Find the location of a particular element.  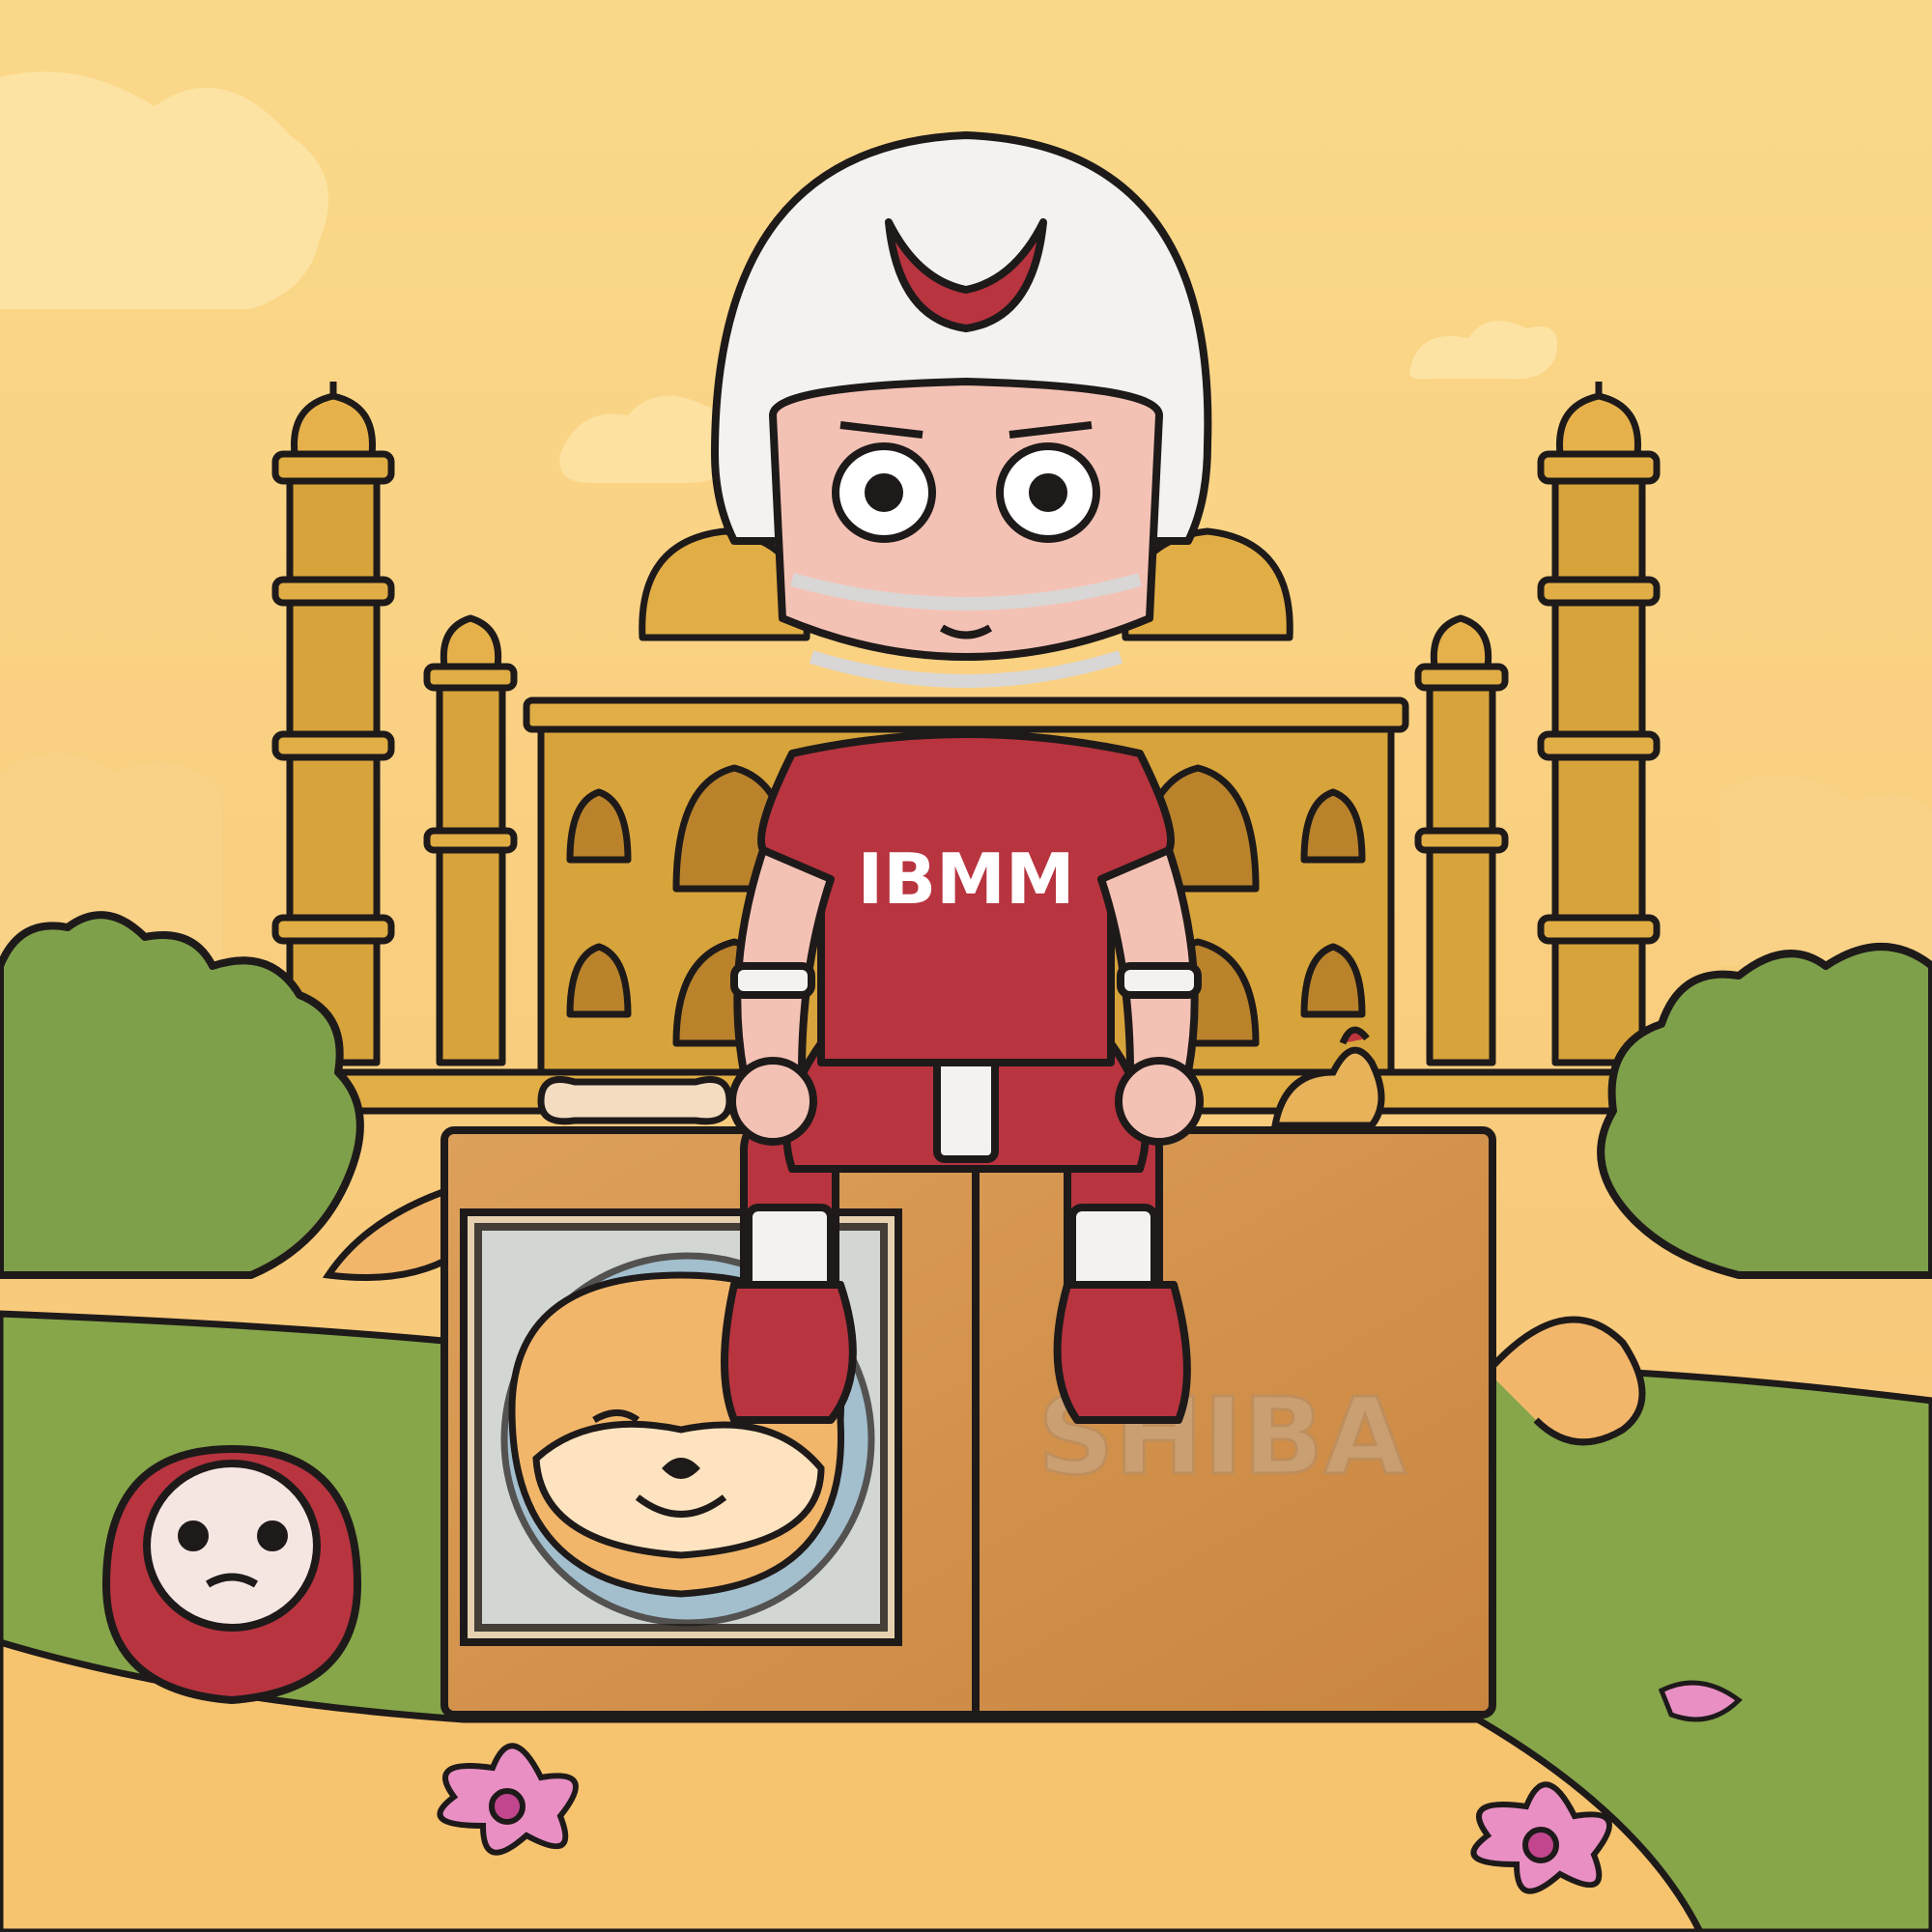

player-face is located at coordinates (966, 519).